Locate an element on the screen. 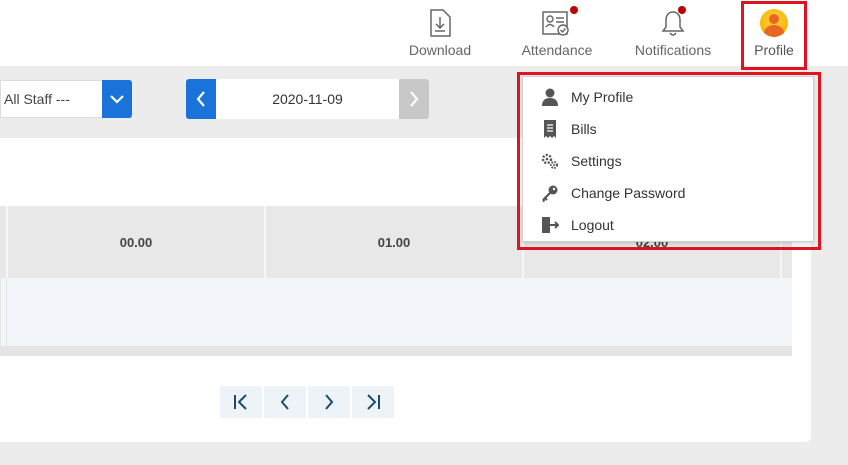 The width and height of the screenshot is (848, 465). attendance-button: Attendance is located at coordinates (557, 33).